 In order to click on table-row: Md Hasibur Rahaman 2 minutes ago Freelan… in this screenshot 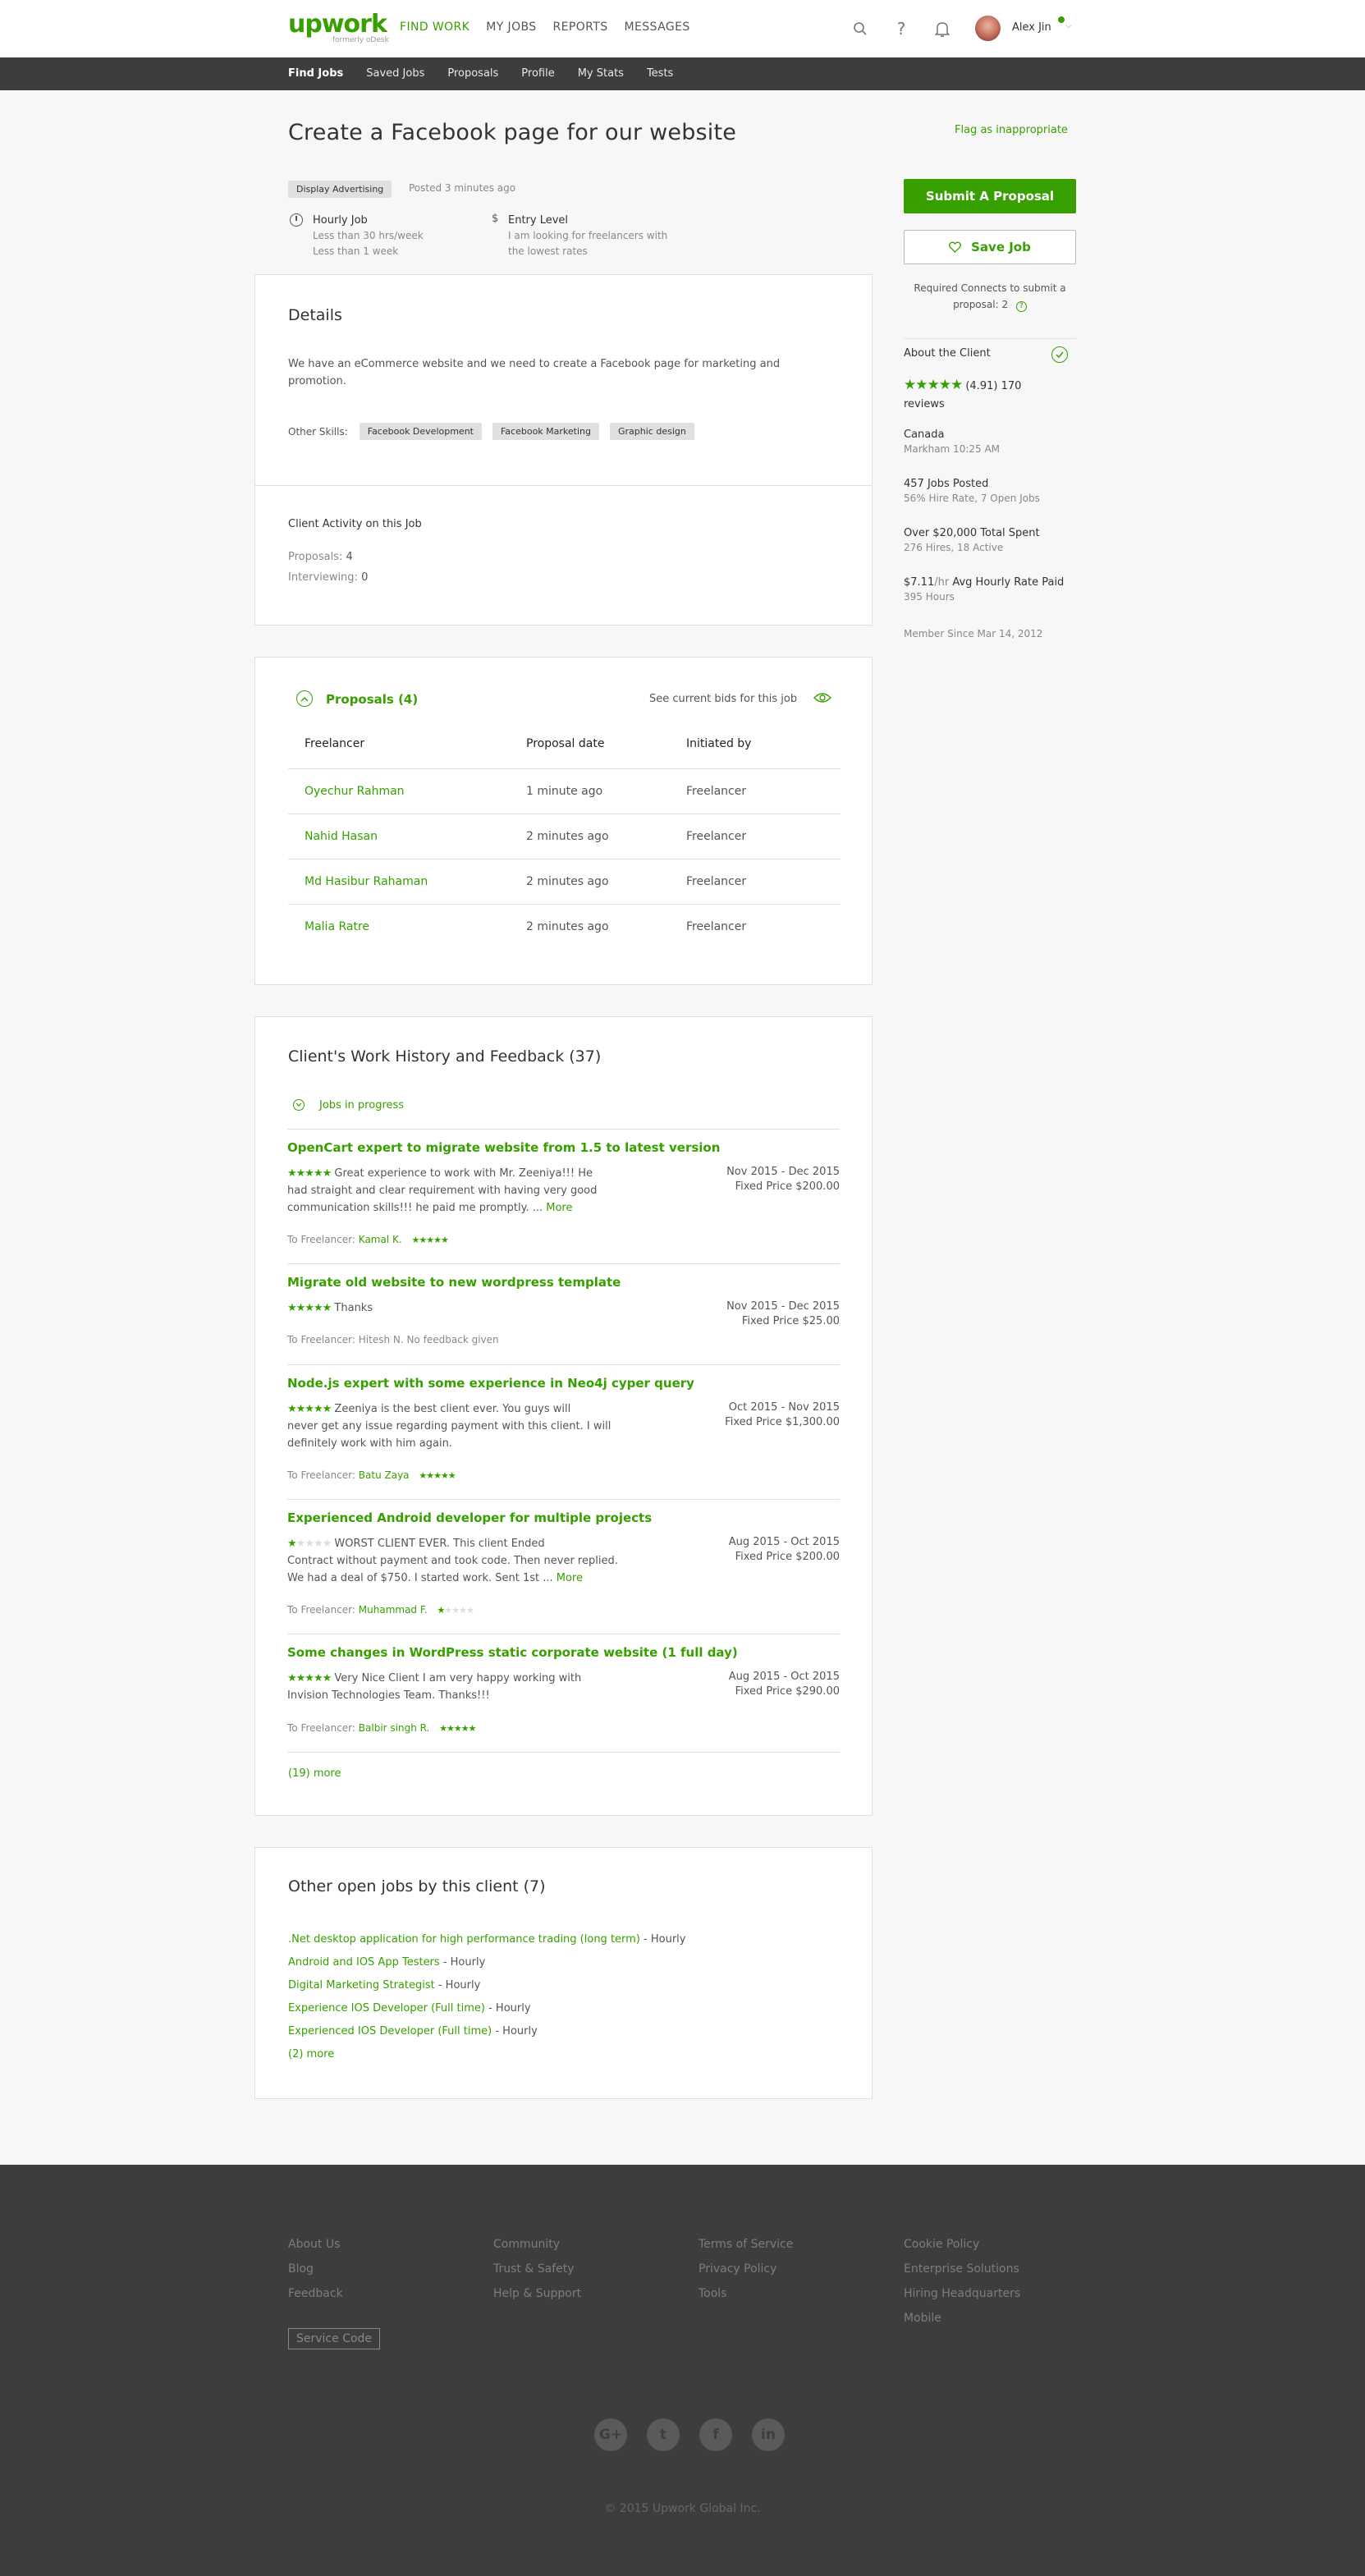, I will do `click(564, 881)`.